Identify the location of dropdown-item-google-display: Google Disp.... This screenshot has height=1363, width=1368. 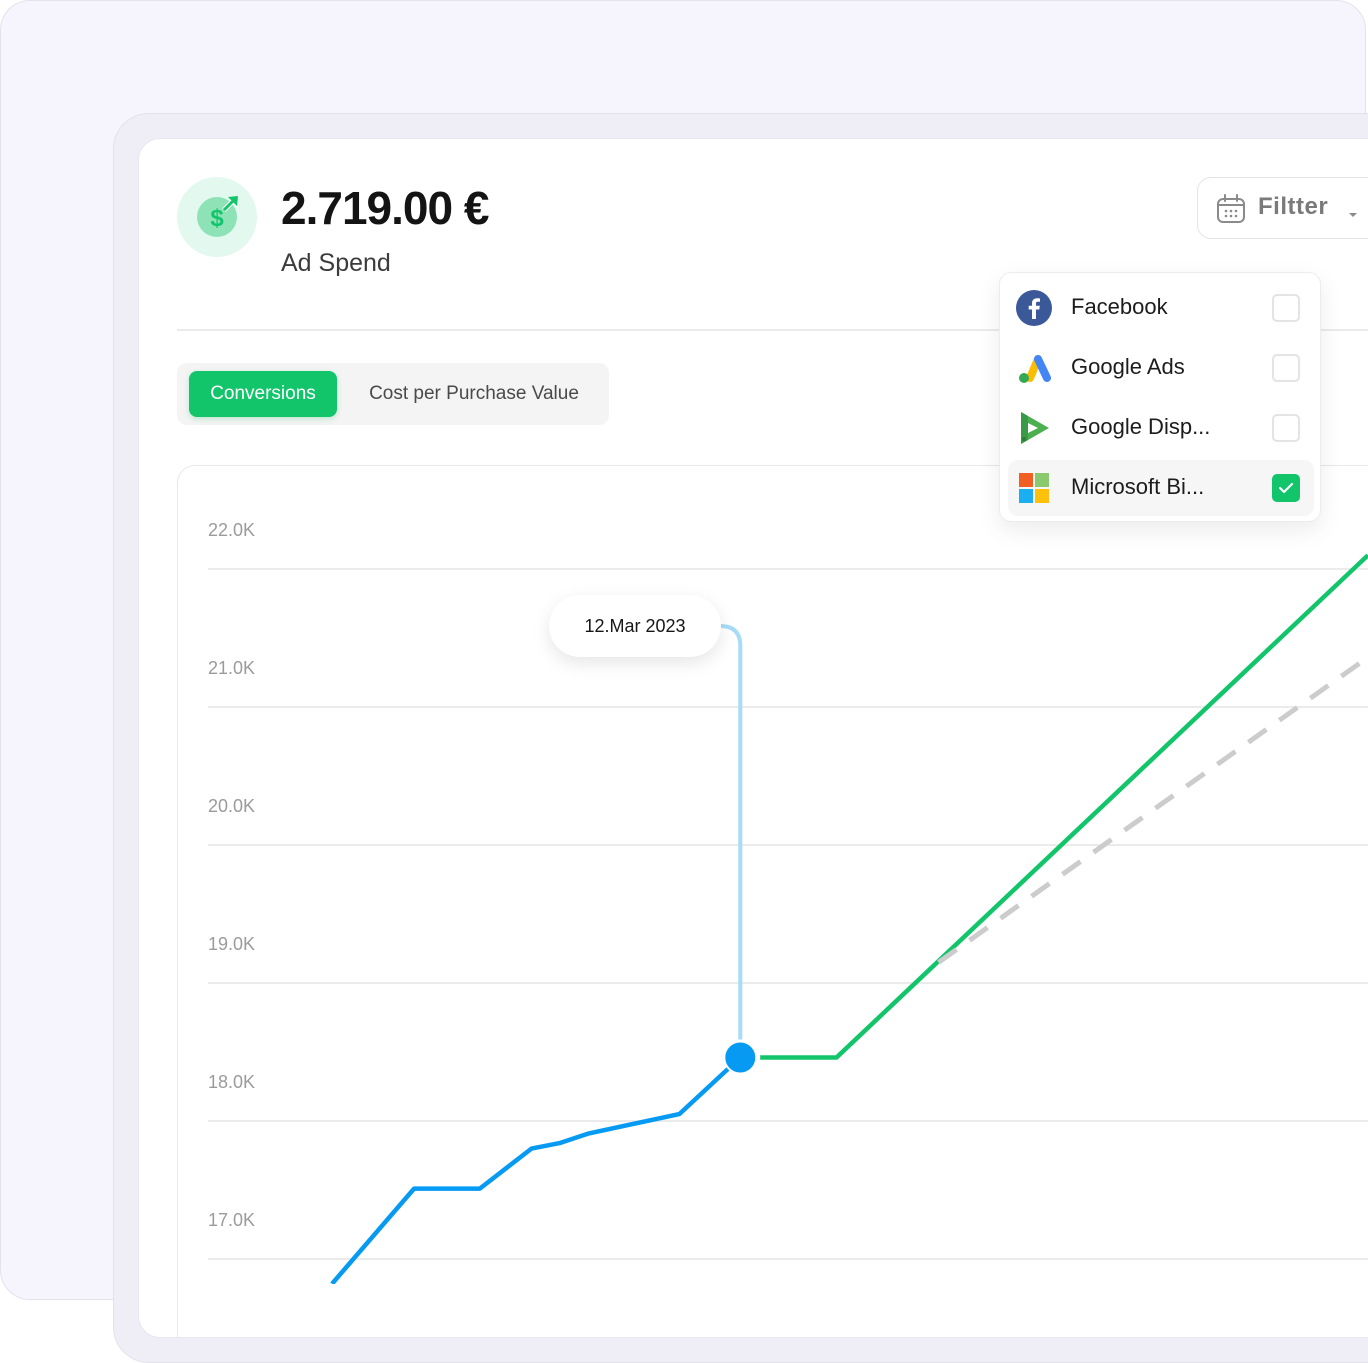
(1161, 428).